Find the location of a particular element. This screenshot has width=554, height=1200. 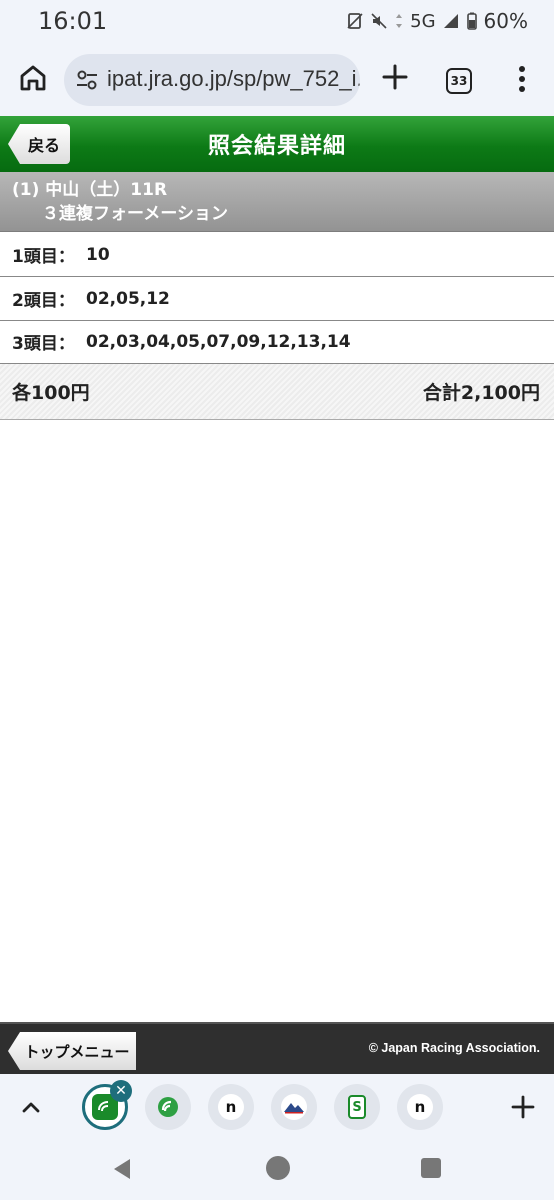

tab-mountain is located at coordinates (294, 1107).